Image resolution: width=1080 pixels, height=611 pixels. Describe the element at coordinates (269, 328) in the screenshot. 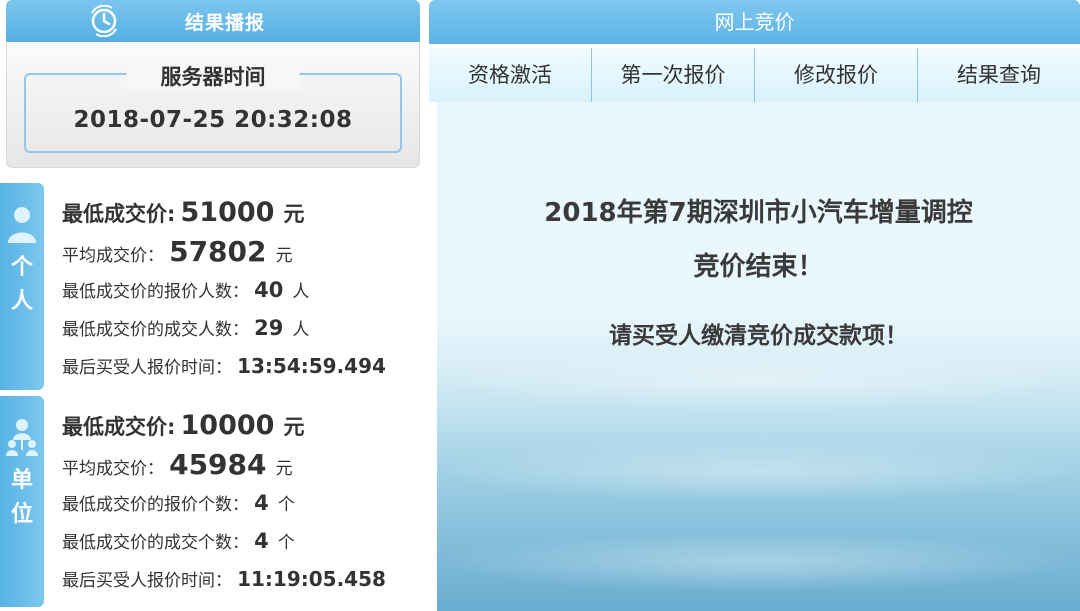

I see `person-deal-count-value: 29` at that location.